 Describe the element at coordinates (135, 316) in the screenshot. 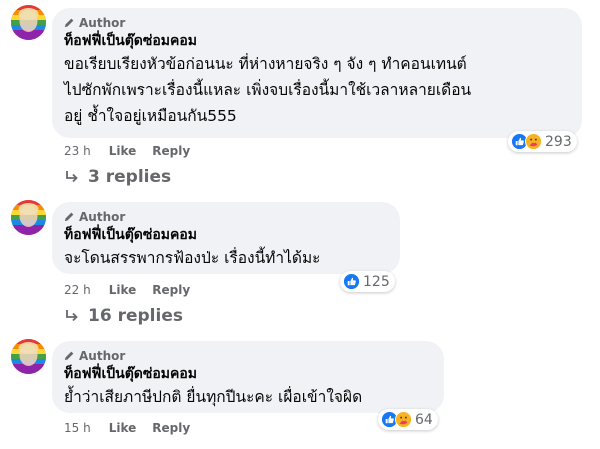

I see `replies-count-label: 16 replies` at that location.